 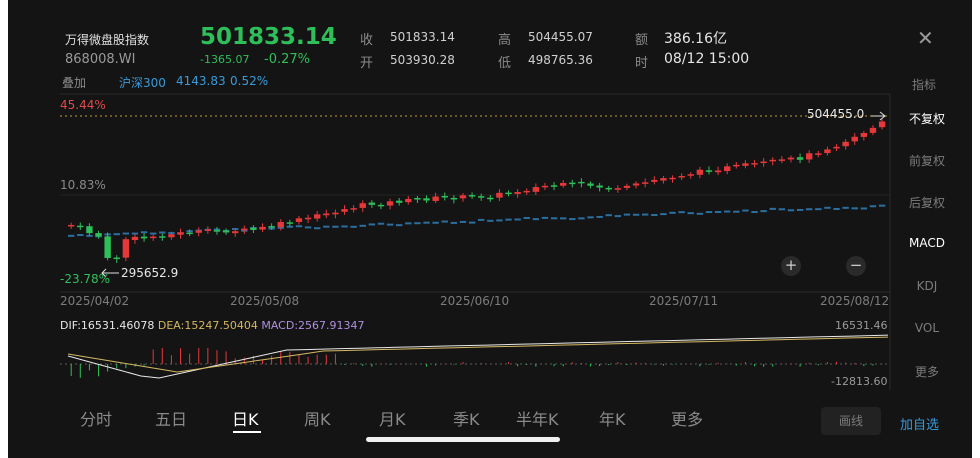 What do you see at coordinates (855, 301) in the screenshot?
I see `date-label: 2025/08/12` at bounding box center [855, 301].